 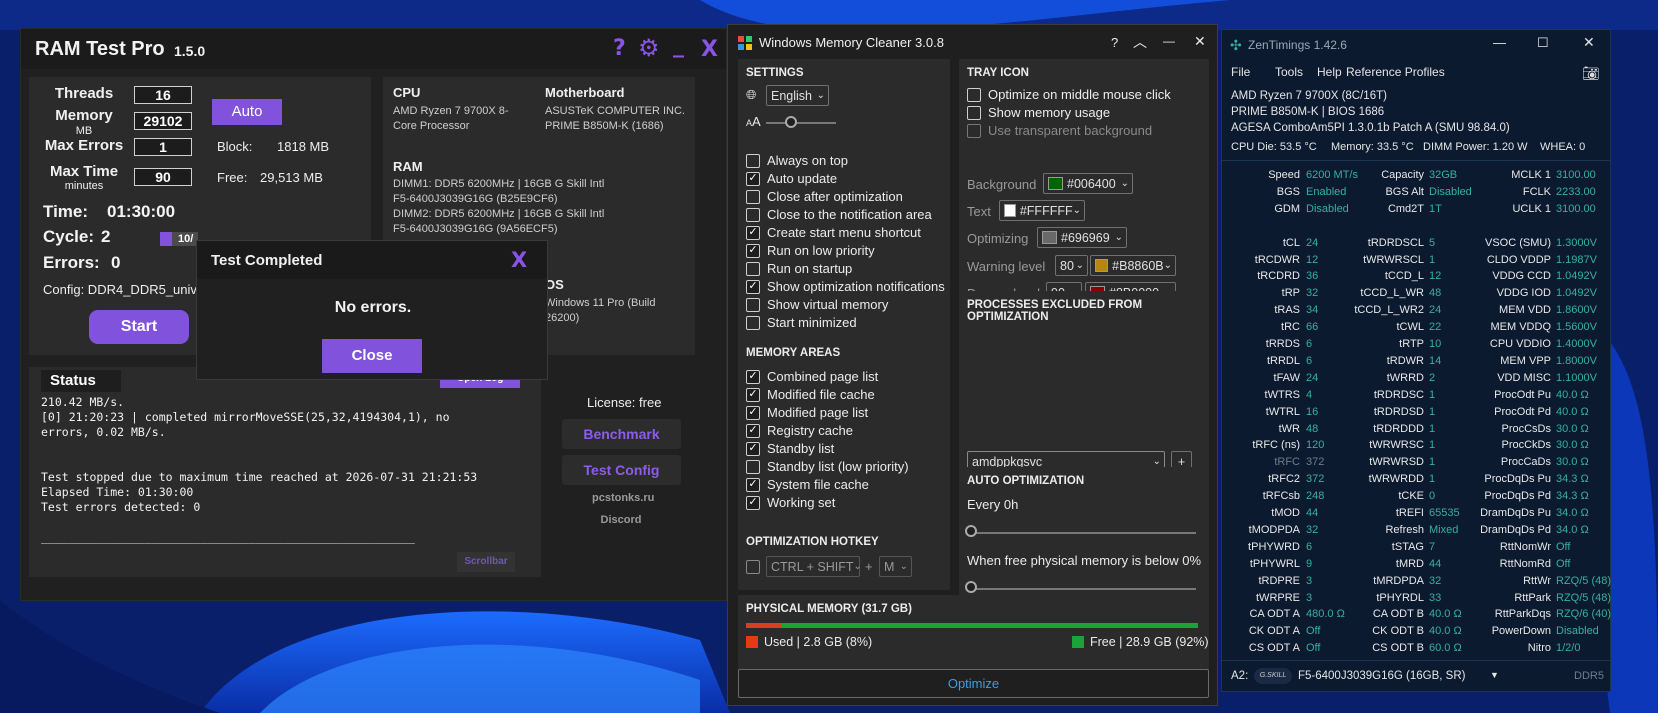 I want to click on checkbox-modified-page-list: ✓ Modified page list, so click(x=807, y=412).